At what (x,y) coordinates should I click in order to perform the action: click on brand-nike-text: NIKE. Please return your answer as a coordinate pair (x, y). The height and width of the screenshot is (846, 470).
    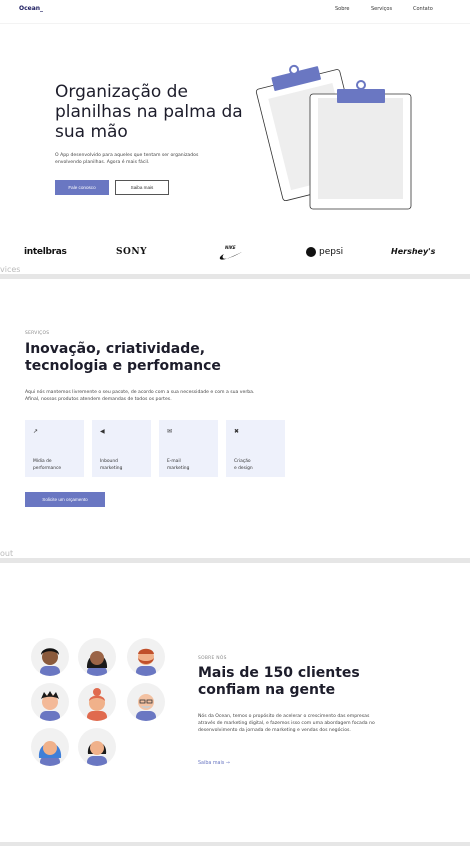
    Looking at the image, I should click on (230, 247).